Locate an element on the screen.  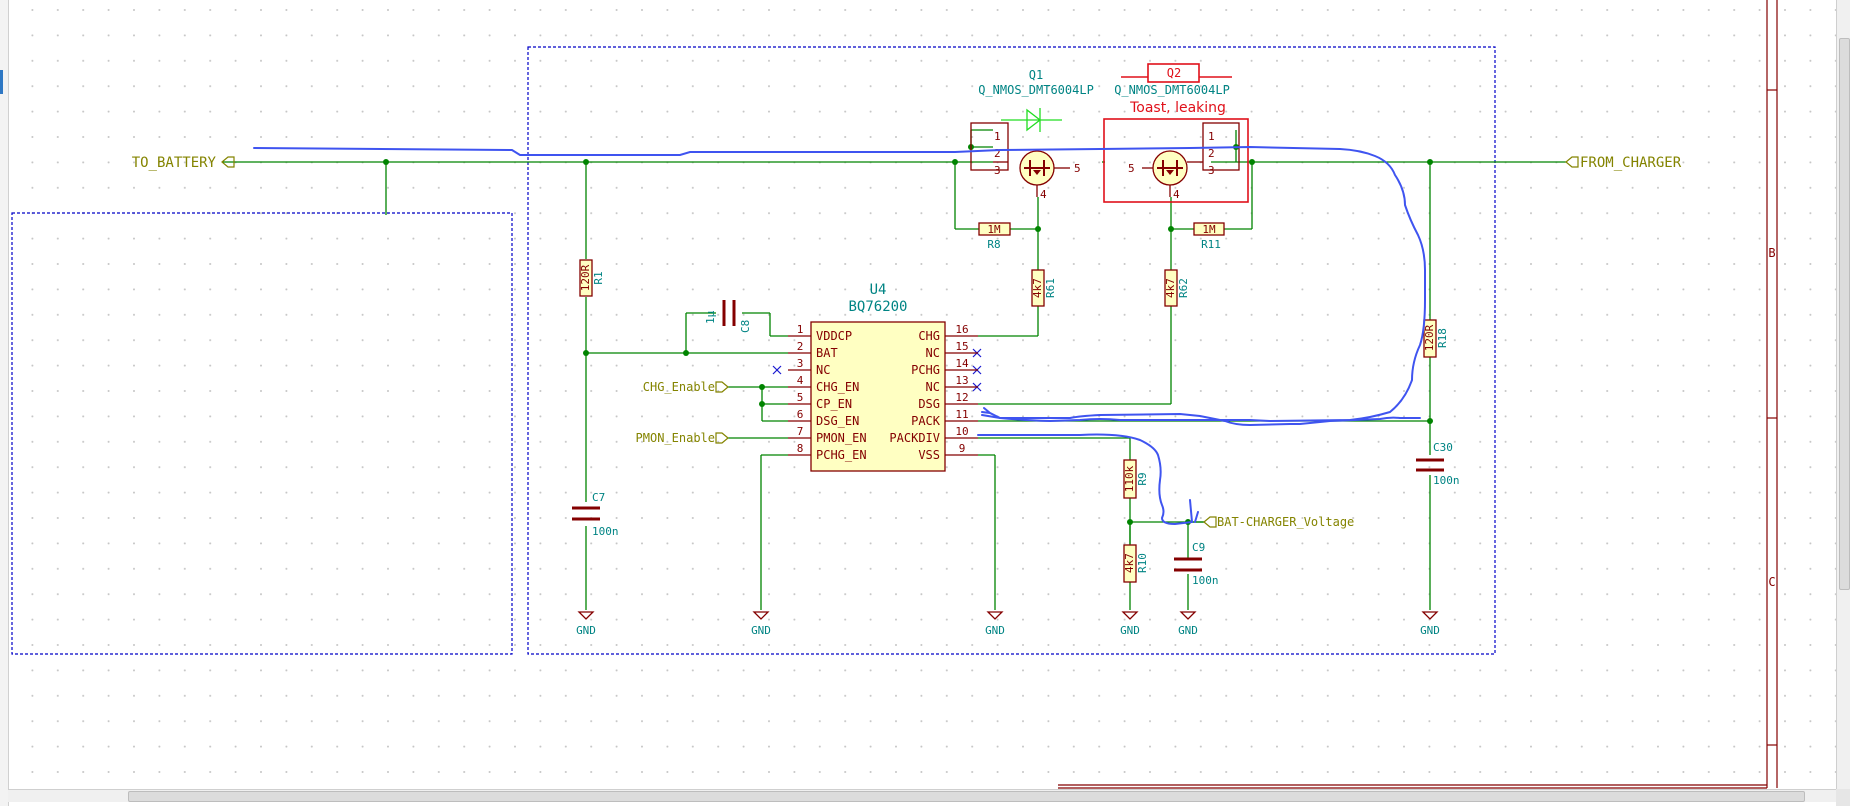
r11-ref: R11 is located at coordinates (1211, 244).